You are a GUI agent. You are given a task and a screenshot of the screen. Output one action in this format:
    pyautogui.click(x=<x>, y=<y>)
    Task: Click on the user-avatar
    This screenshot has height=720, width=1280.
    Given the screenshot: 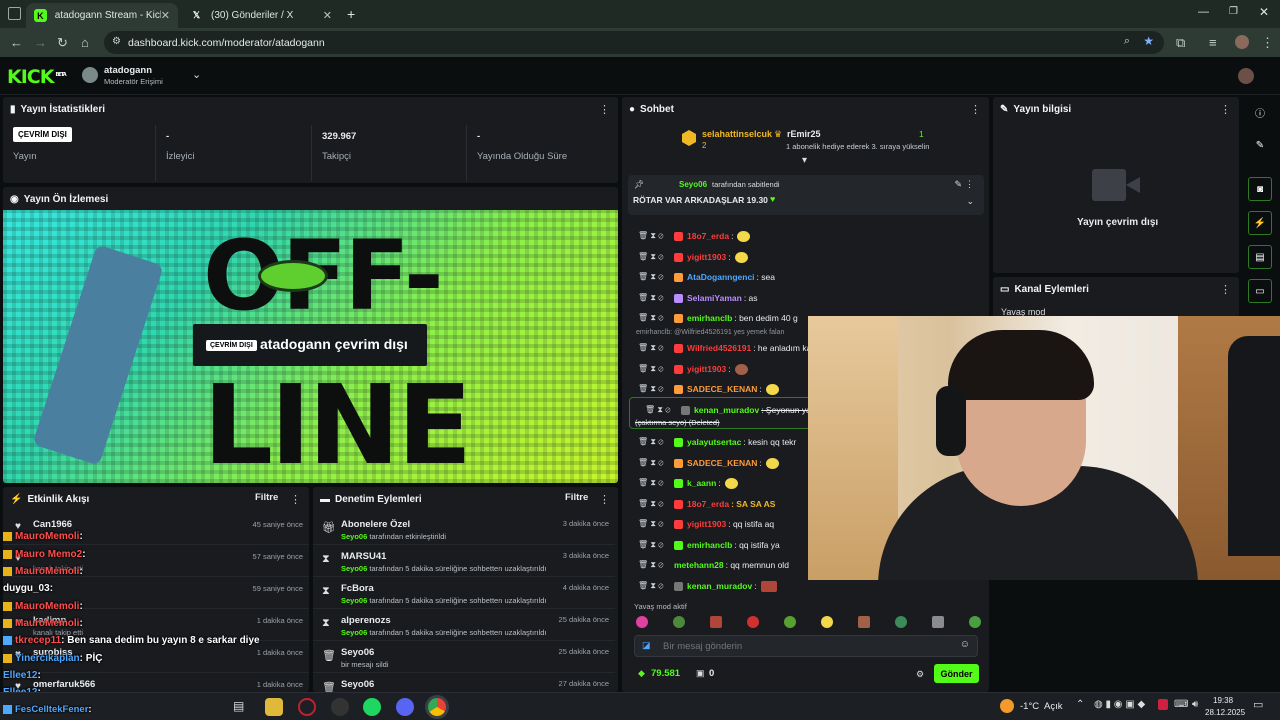 What is the action you would take?
    pyautogui.click(x=1246, y=76)
    